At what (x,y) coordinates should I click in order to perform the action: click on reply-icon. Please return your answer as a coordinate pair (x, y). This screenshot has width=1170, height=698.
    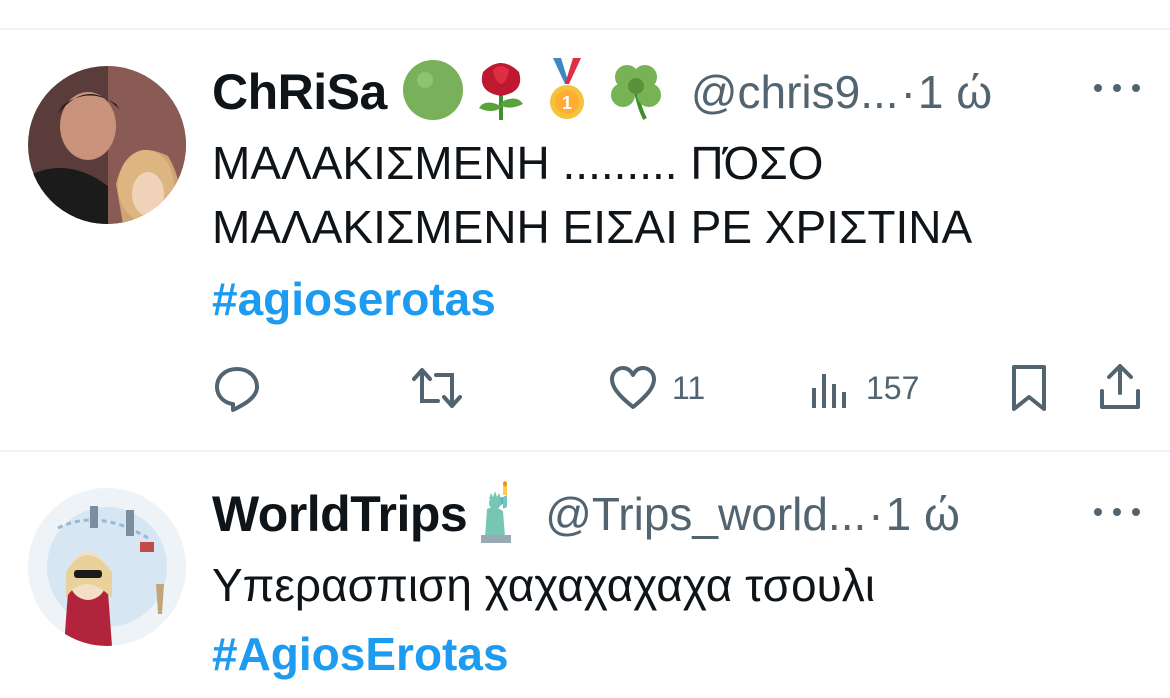
    Looking at the image, I should click on (237, 389).